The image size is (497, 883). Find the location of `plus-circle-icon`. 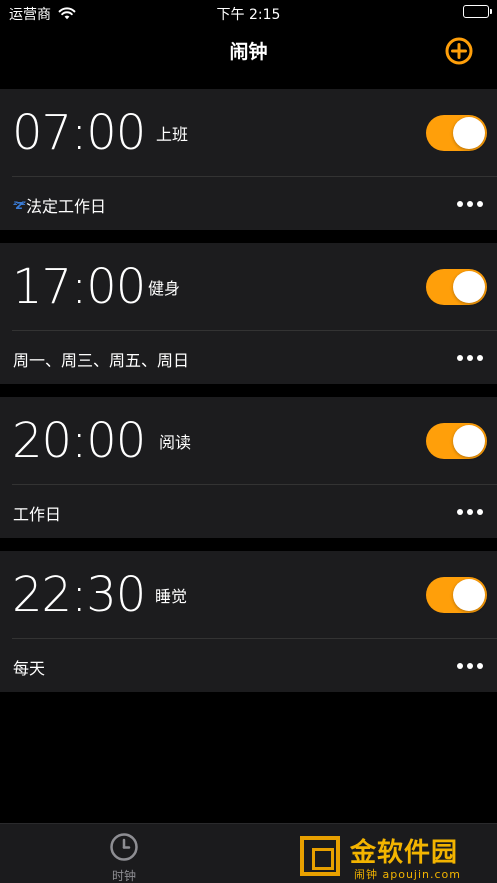

plus-circle-icon is located at coordinates (459, 51).